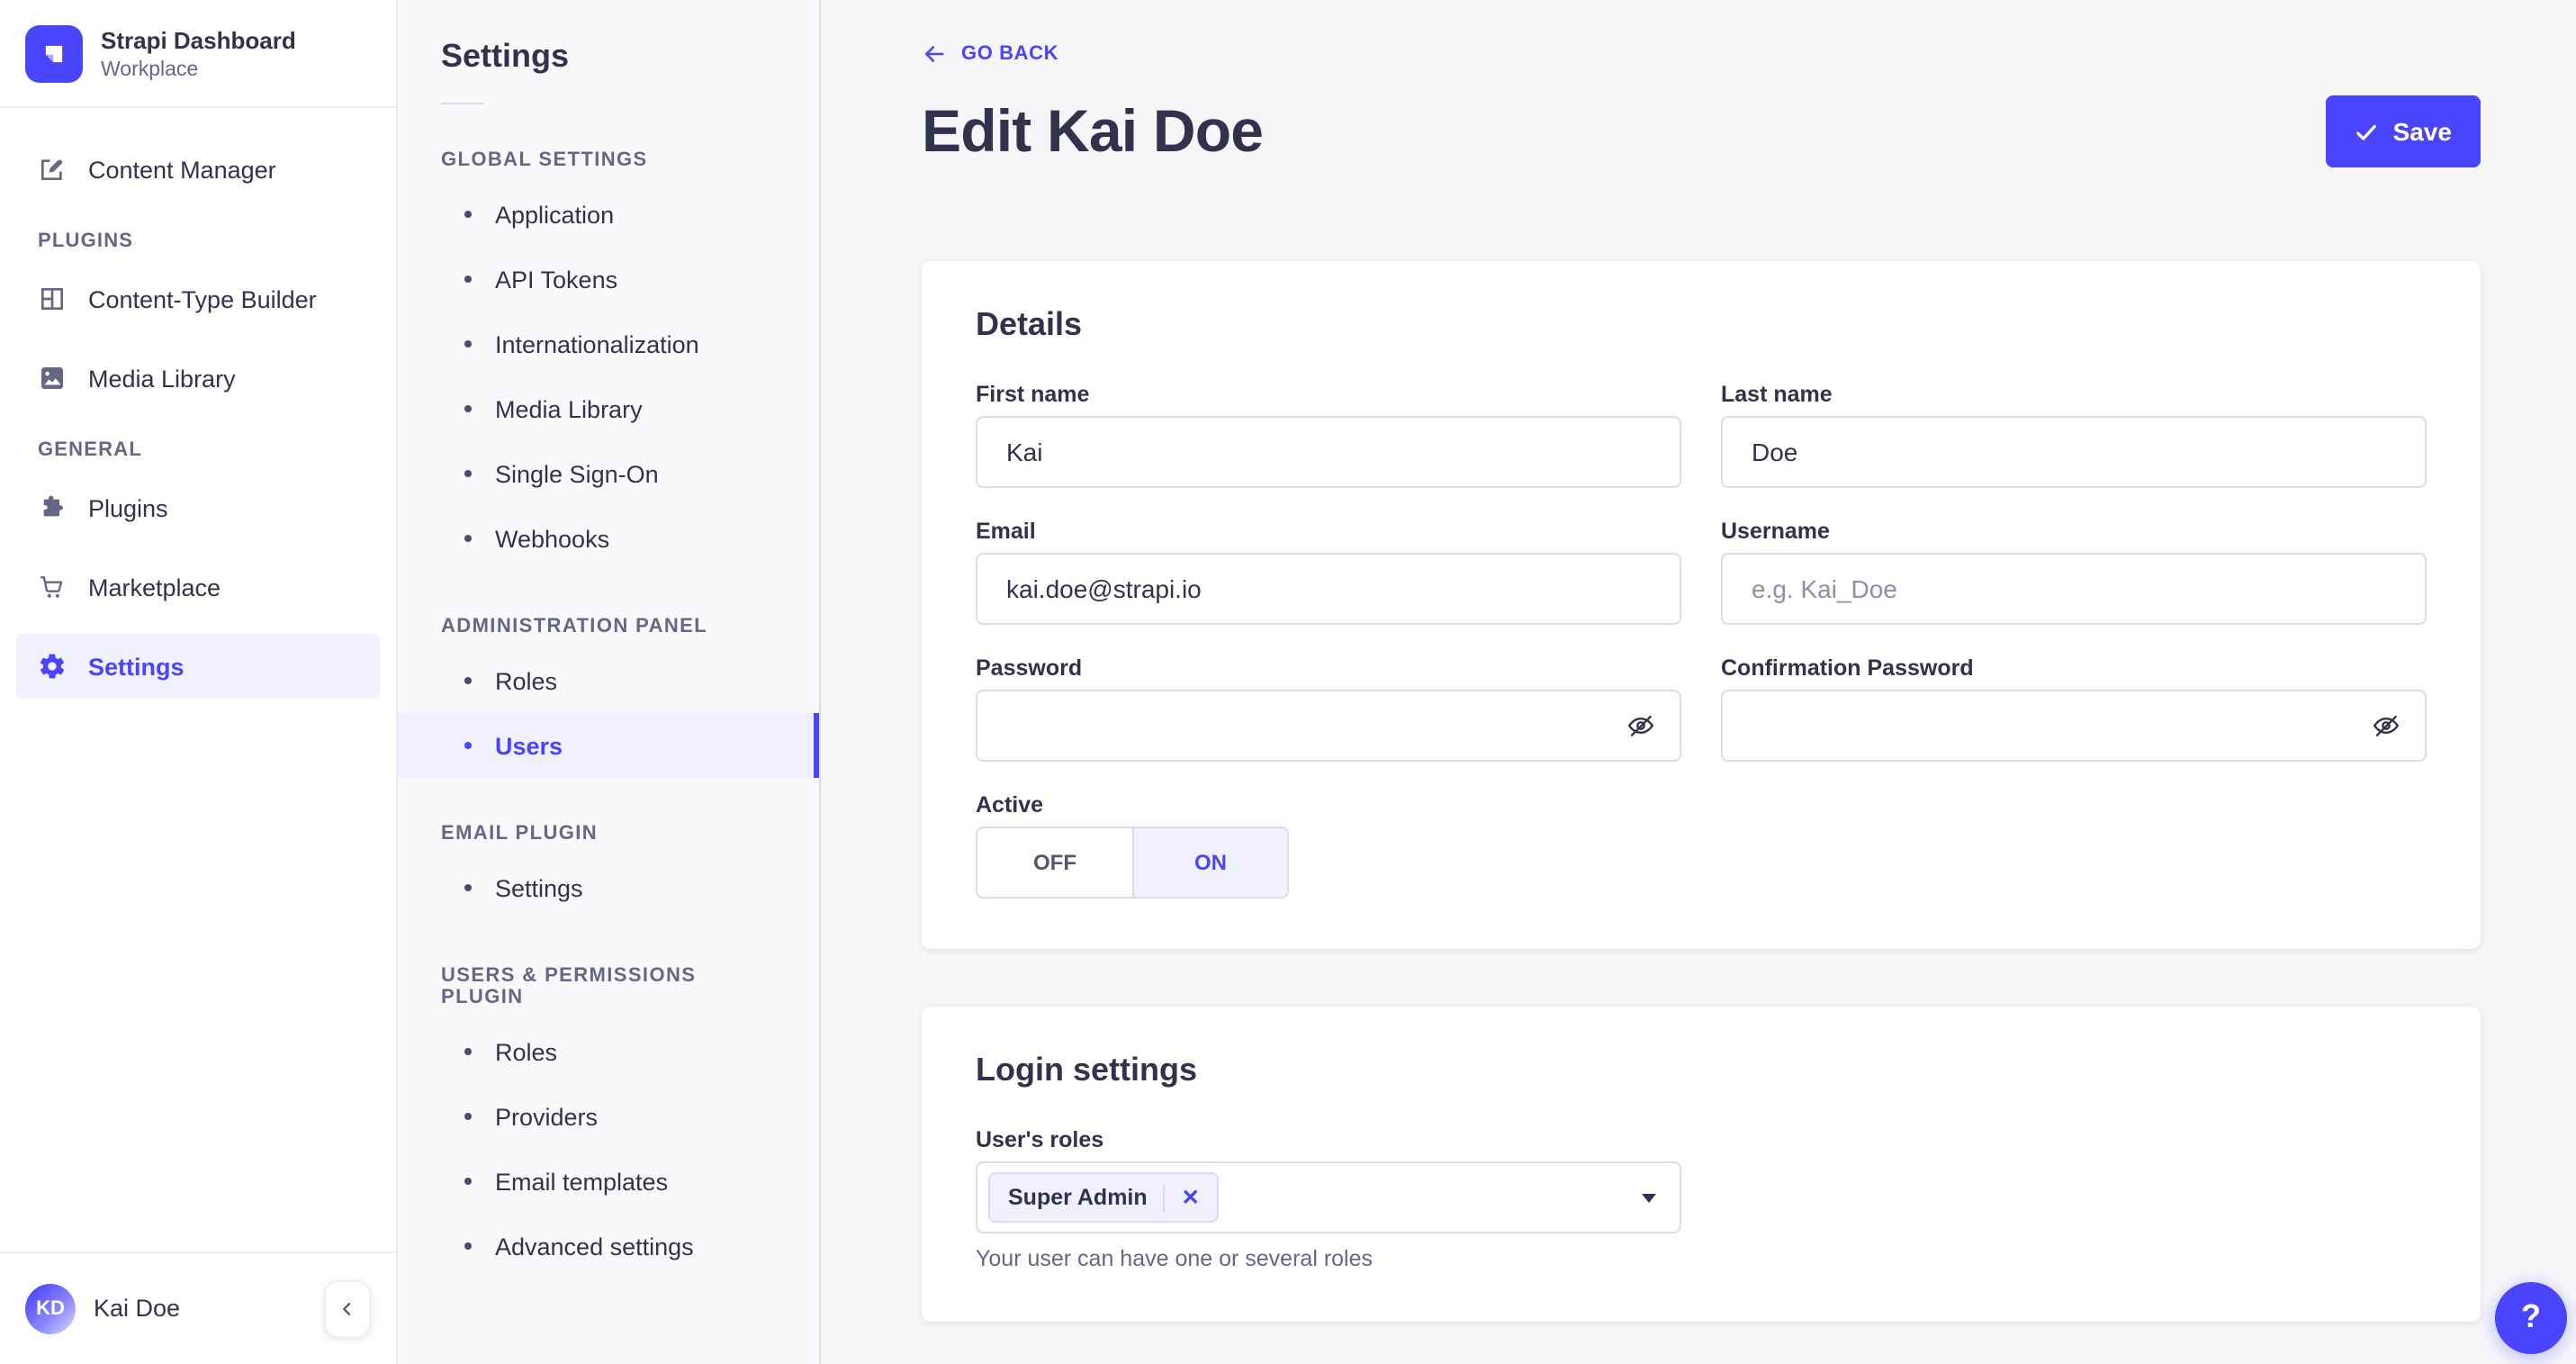 The image size is (2576, 1364). I want to click on arrow-left-icon, so click(934, 54).